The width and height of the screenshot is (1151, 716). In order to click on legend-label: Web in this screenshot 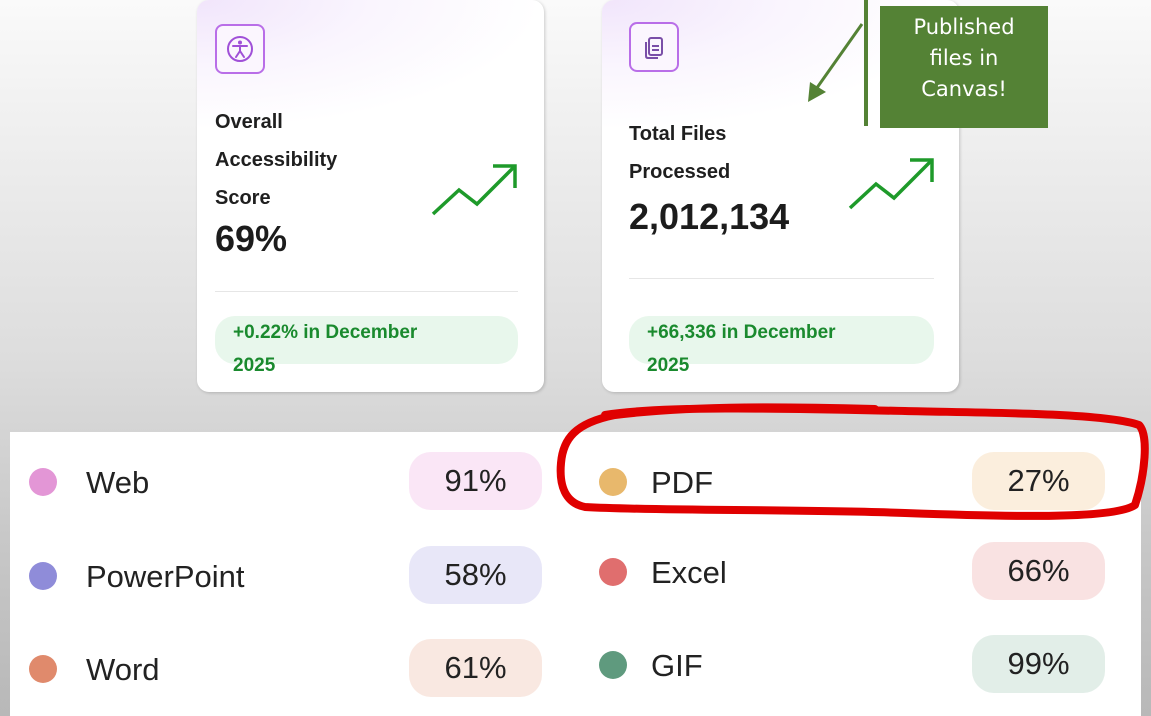, I will do `click(118, 482)`.